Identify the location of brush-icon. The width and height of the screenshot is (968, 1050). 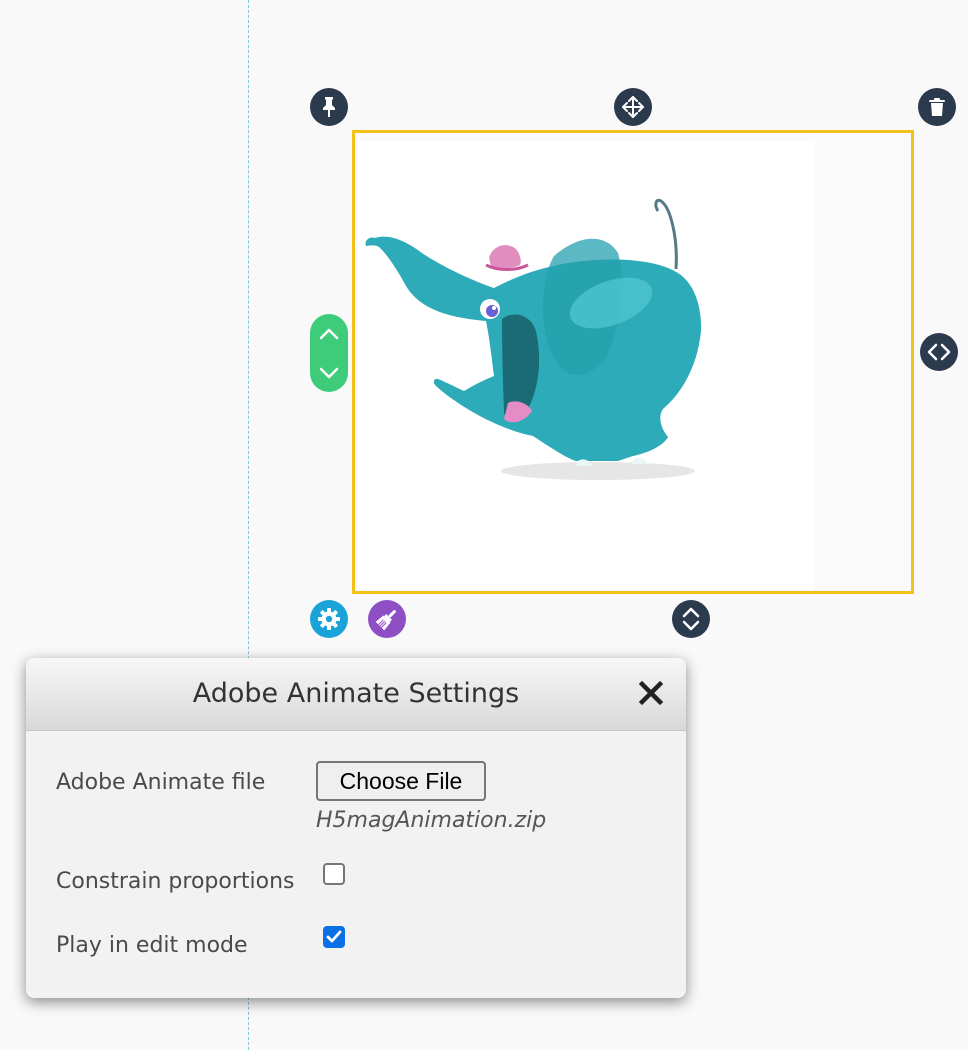
(387, 619).